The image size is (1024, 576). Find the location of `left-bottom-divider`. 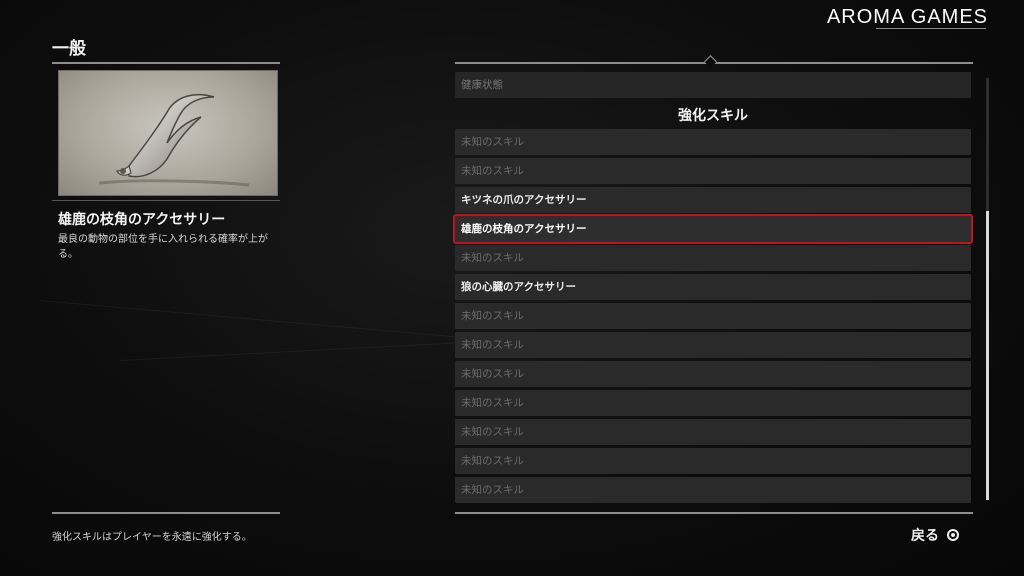

left-bottom-divider is located at coordinates (166, 513).